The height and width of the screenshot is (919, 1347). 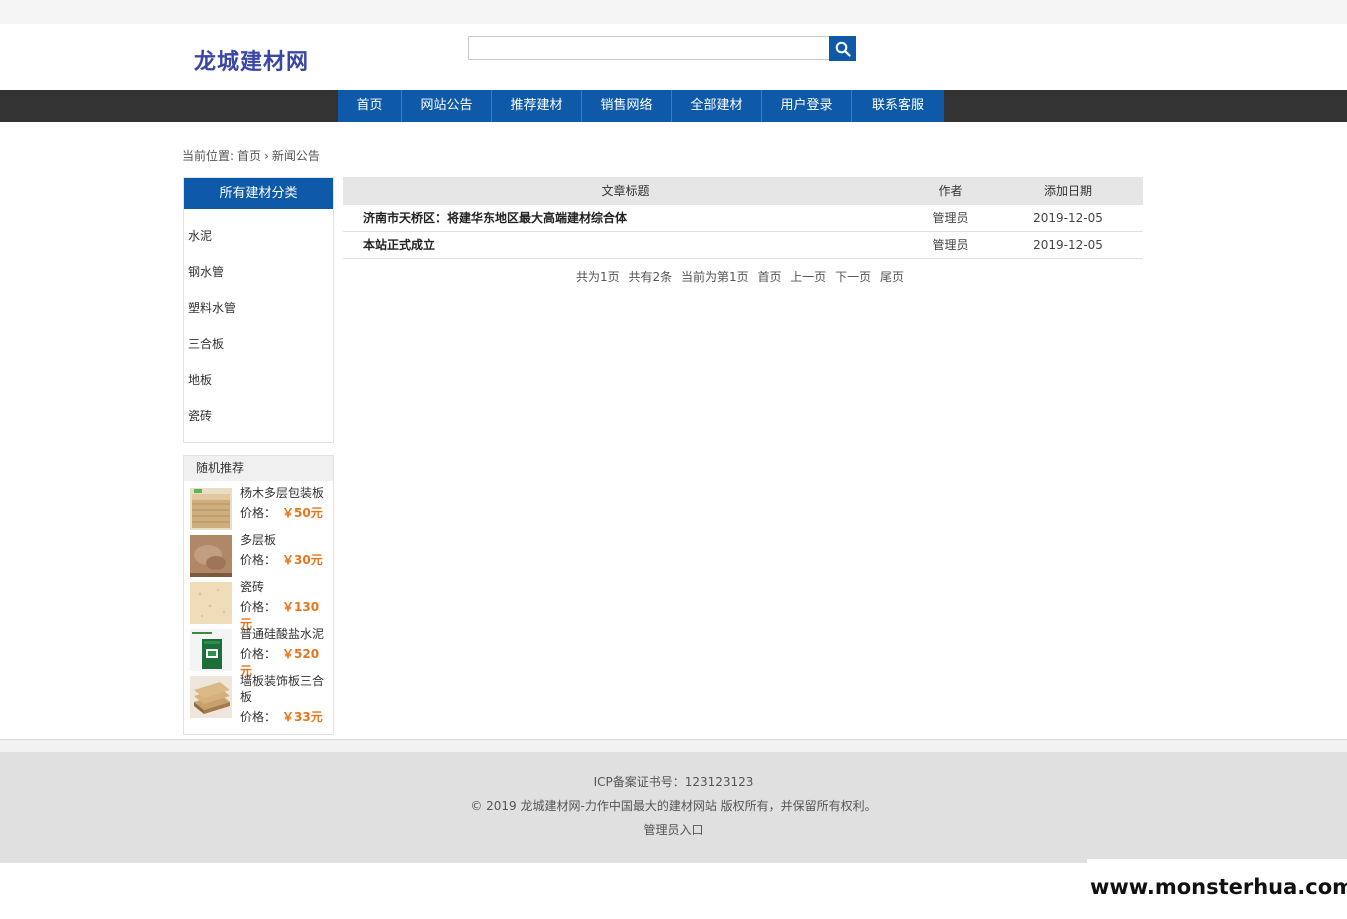 I want to click on pager-first-link: 首页, so click(x=769, y=277).